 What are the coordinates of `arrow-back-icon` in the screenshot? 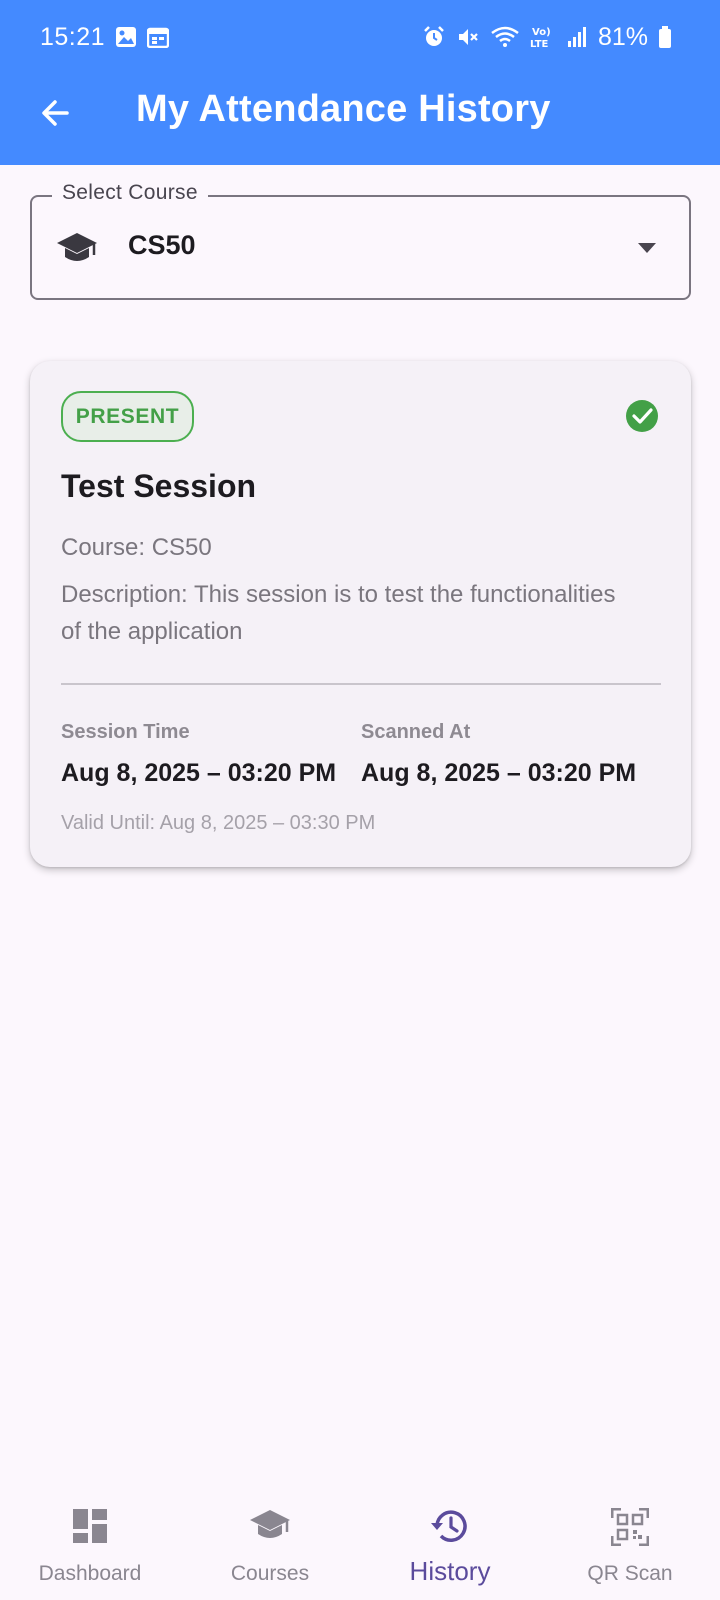 It's located at (55, 115).